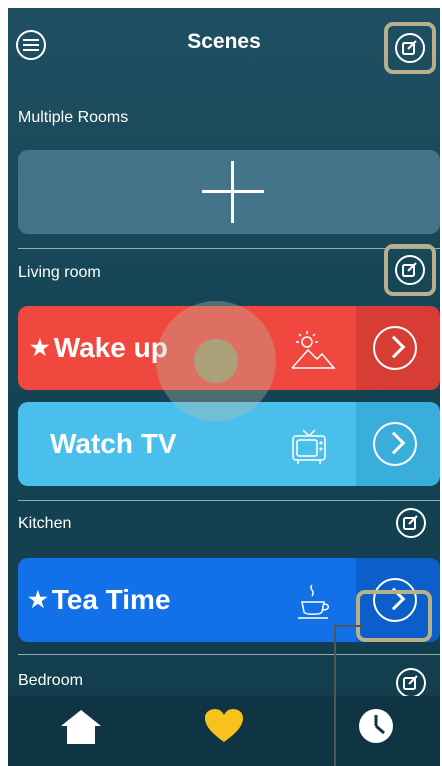  I want to click on tab-favorites, so click(224, 728).